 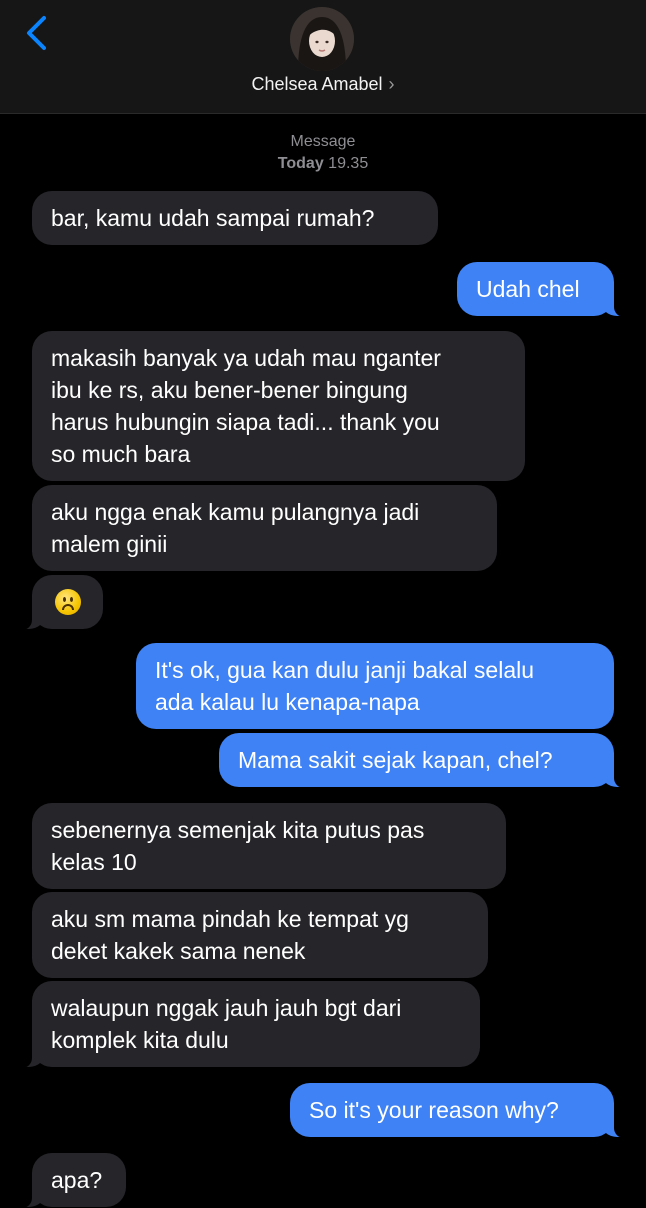 What do you see at coordinates (68, 602) in the screenshot?
I see `frowning-face-icon` at bounding box center [68, 602].